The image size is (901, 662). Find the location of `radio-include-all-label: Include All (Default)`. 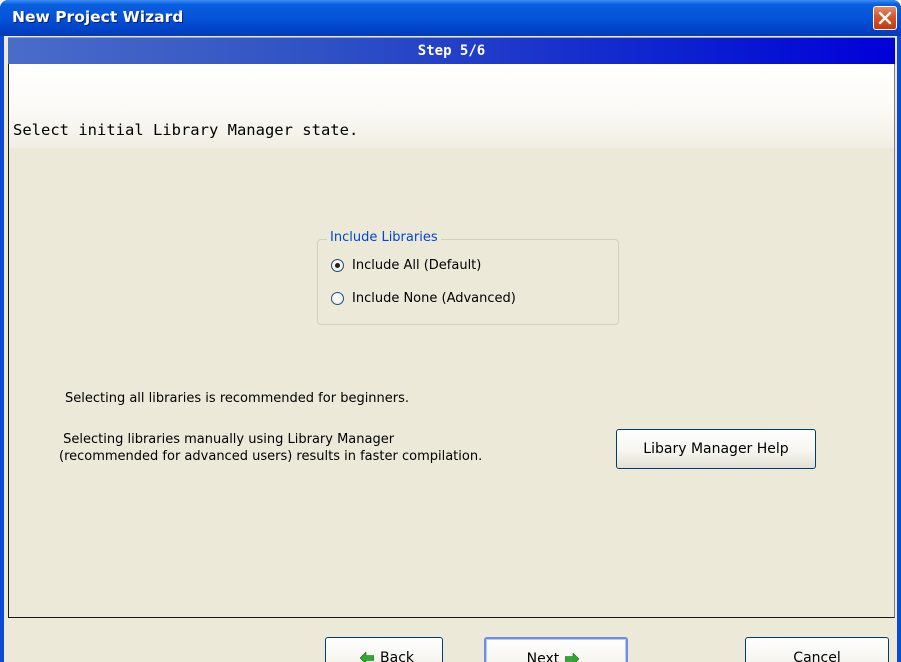

radio-include-all-label: Include All (Default) is located at coordinates (417, 265).